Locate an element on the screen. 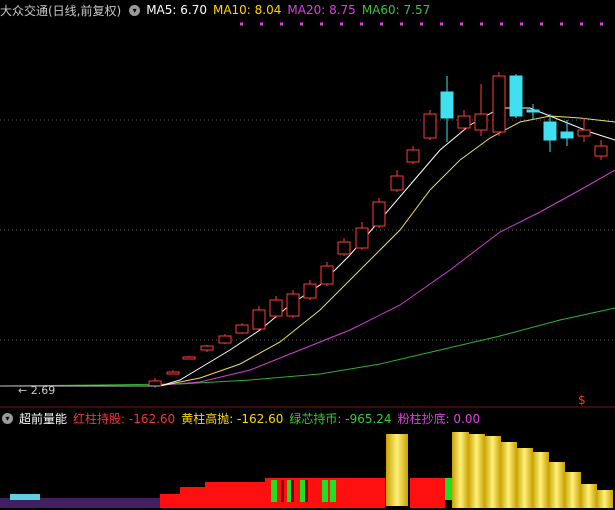 The height and width of the screenshot is (510, 615). event-flag-icon: $ is located at coordinates (582, 400).